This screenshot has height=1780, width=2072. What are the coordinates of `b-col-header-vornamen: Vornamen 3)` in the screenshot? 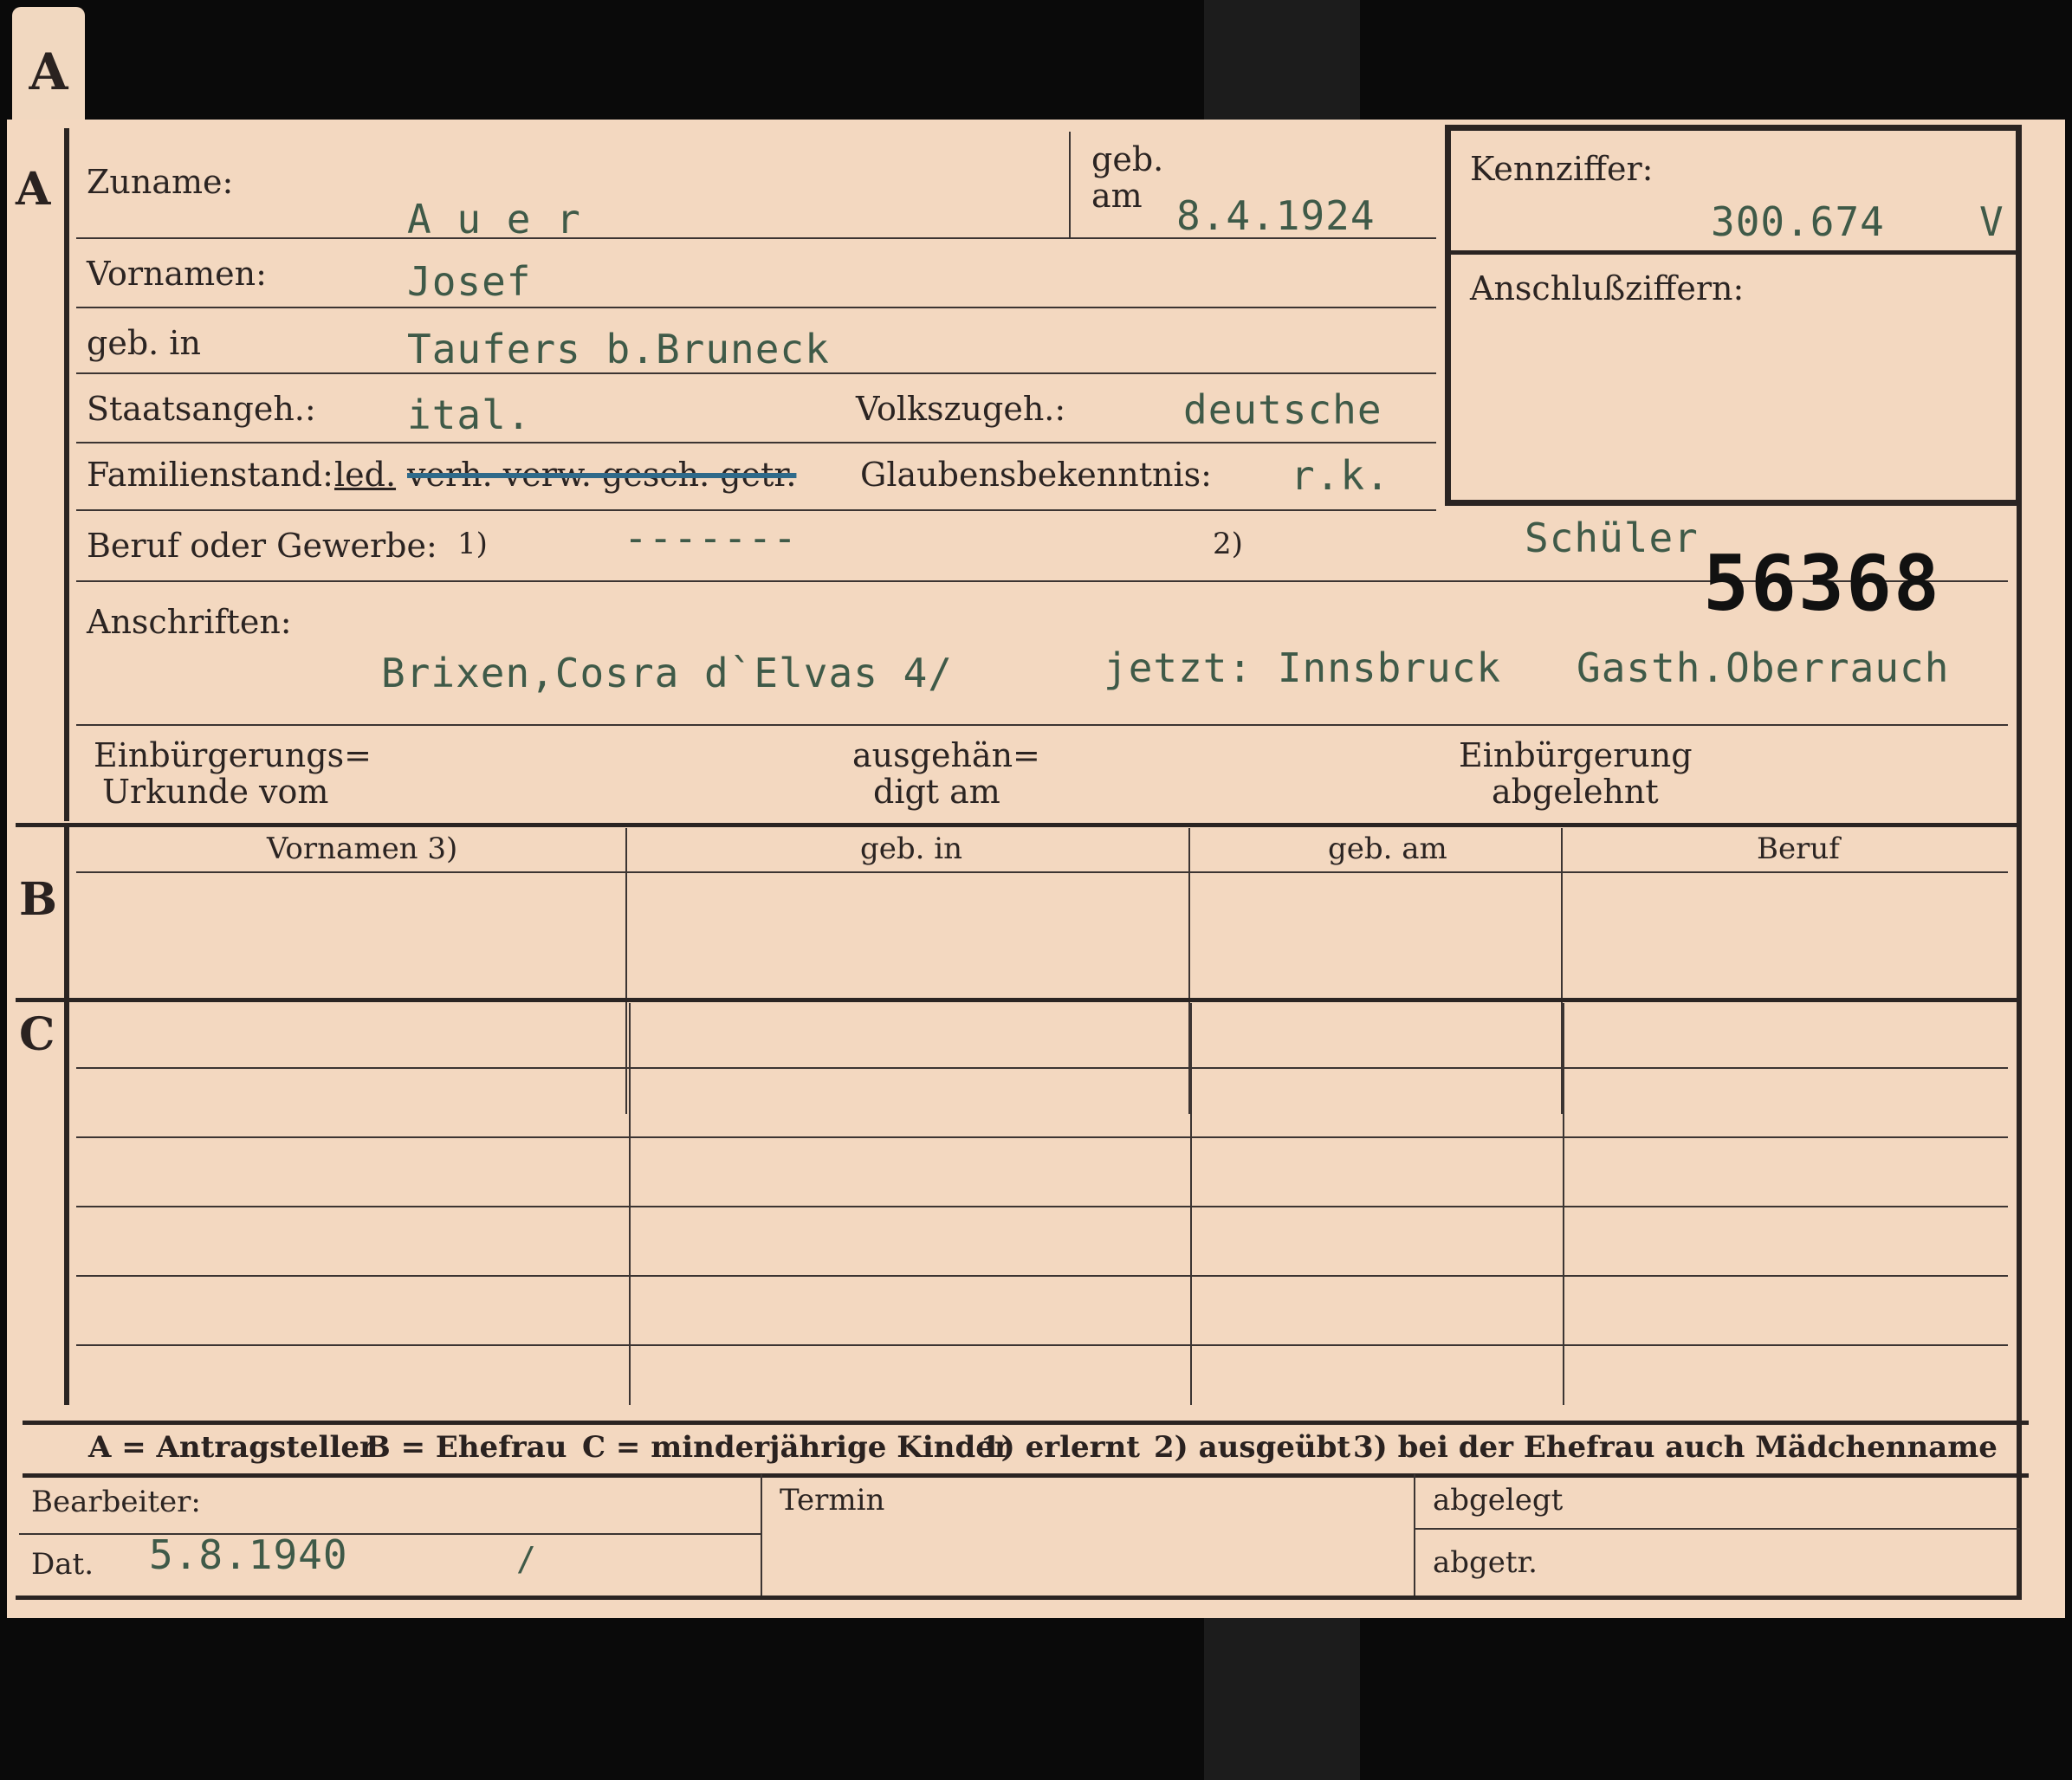 It's located at (362, 849).